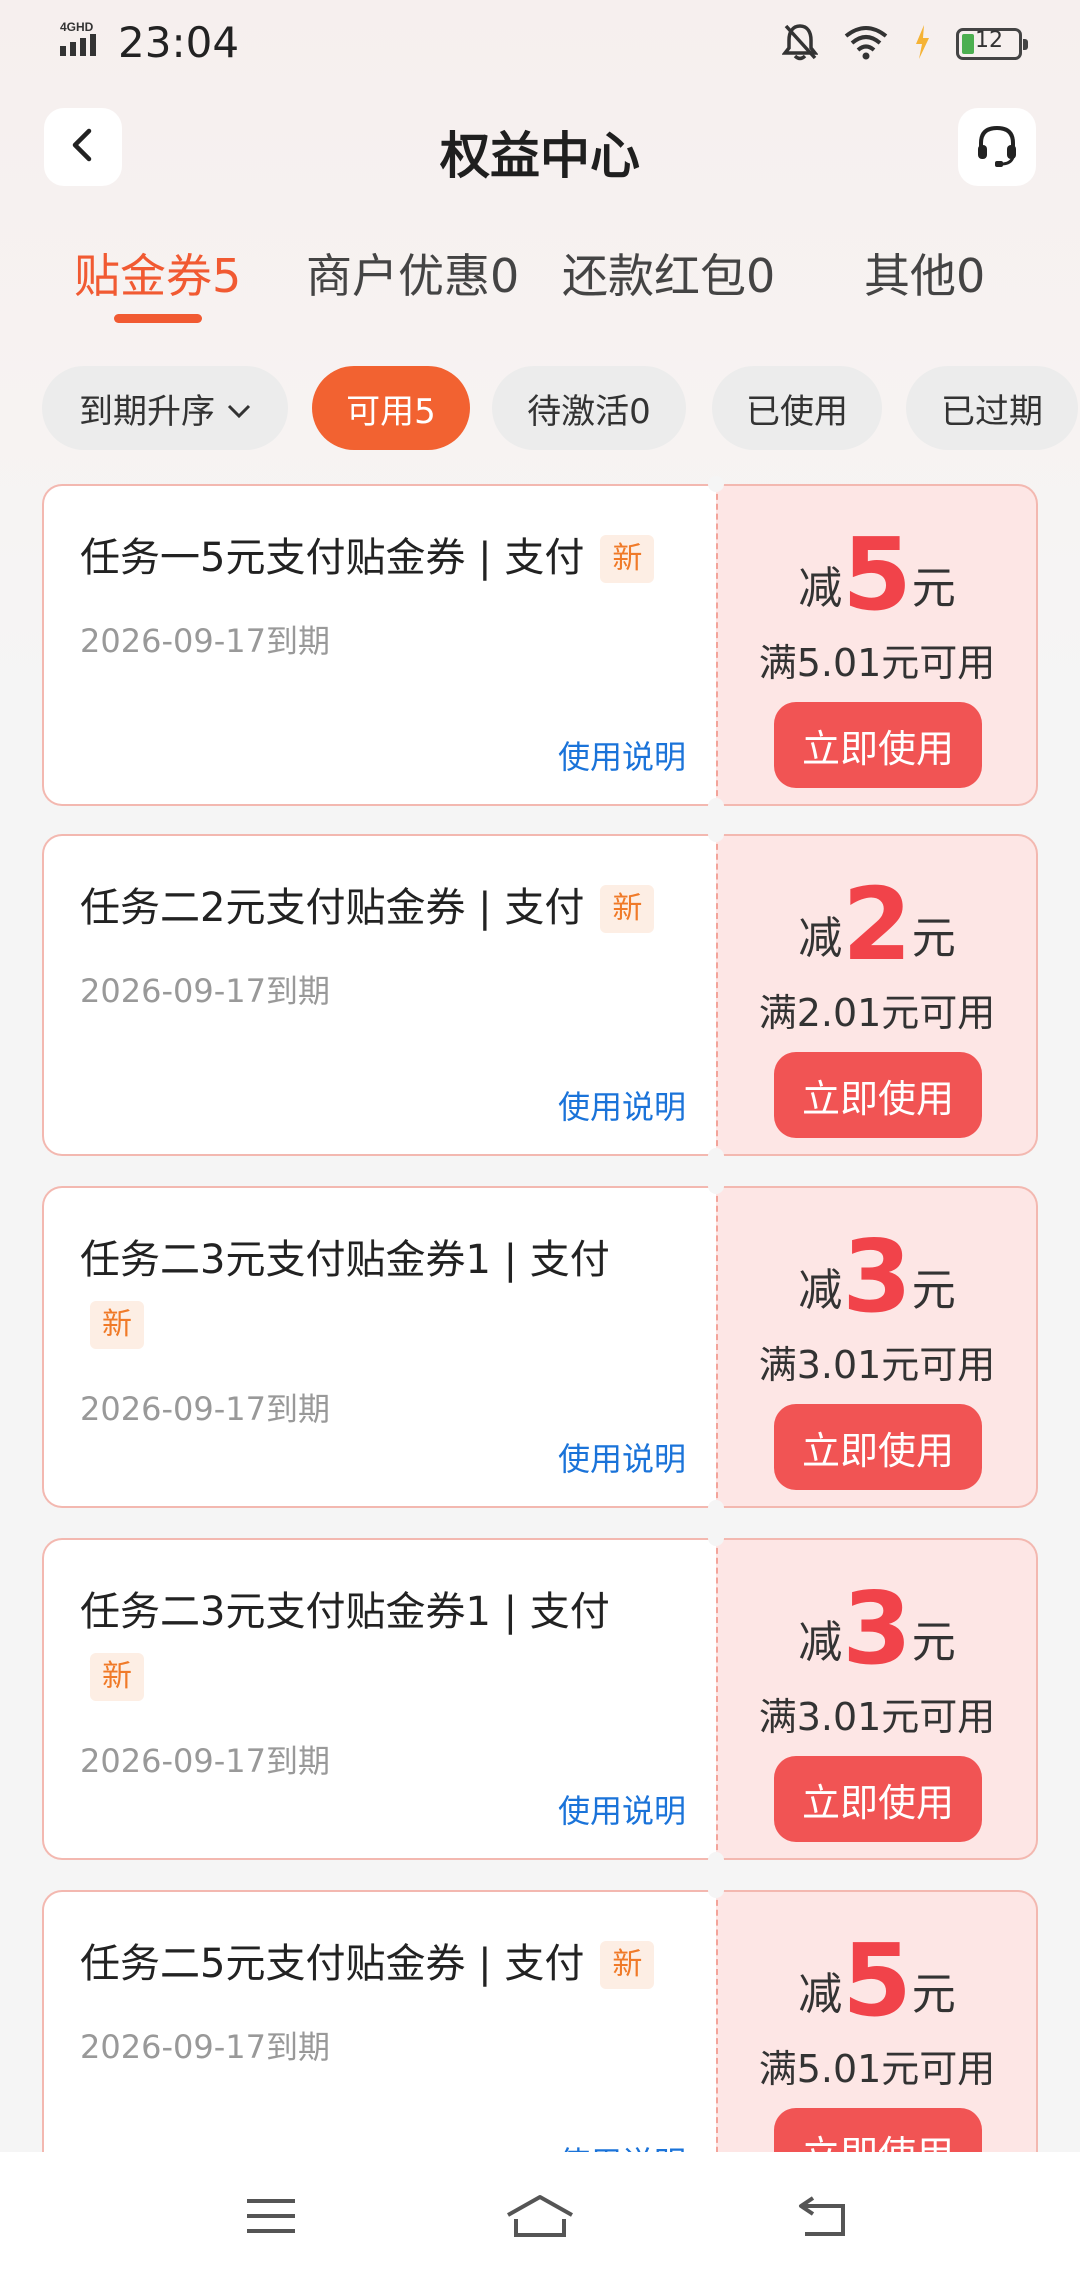  I want to click on back-arrow-icon, so click(823, 2216).